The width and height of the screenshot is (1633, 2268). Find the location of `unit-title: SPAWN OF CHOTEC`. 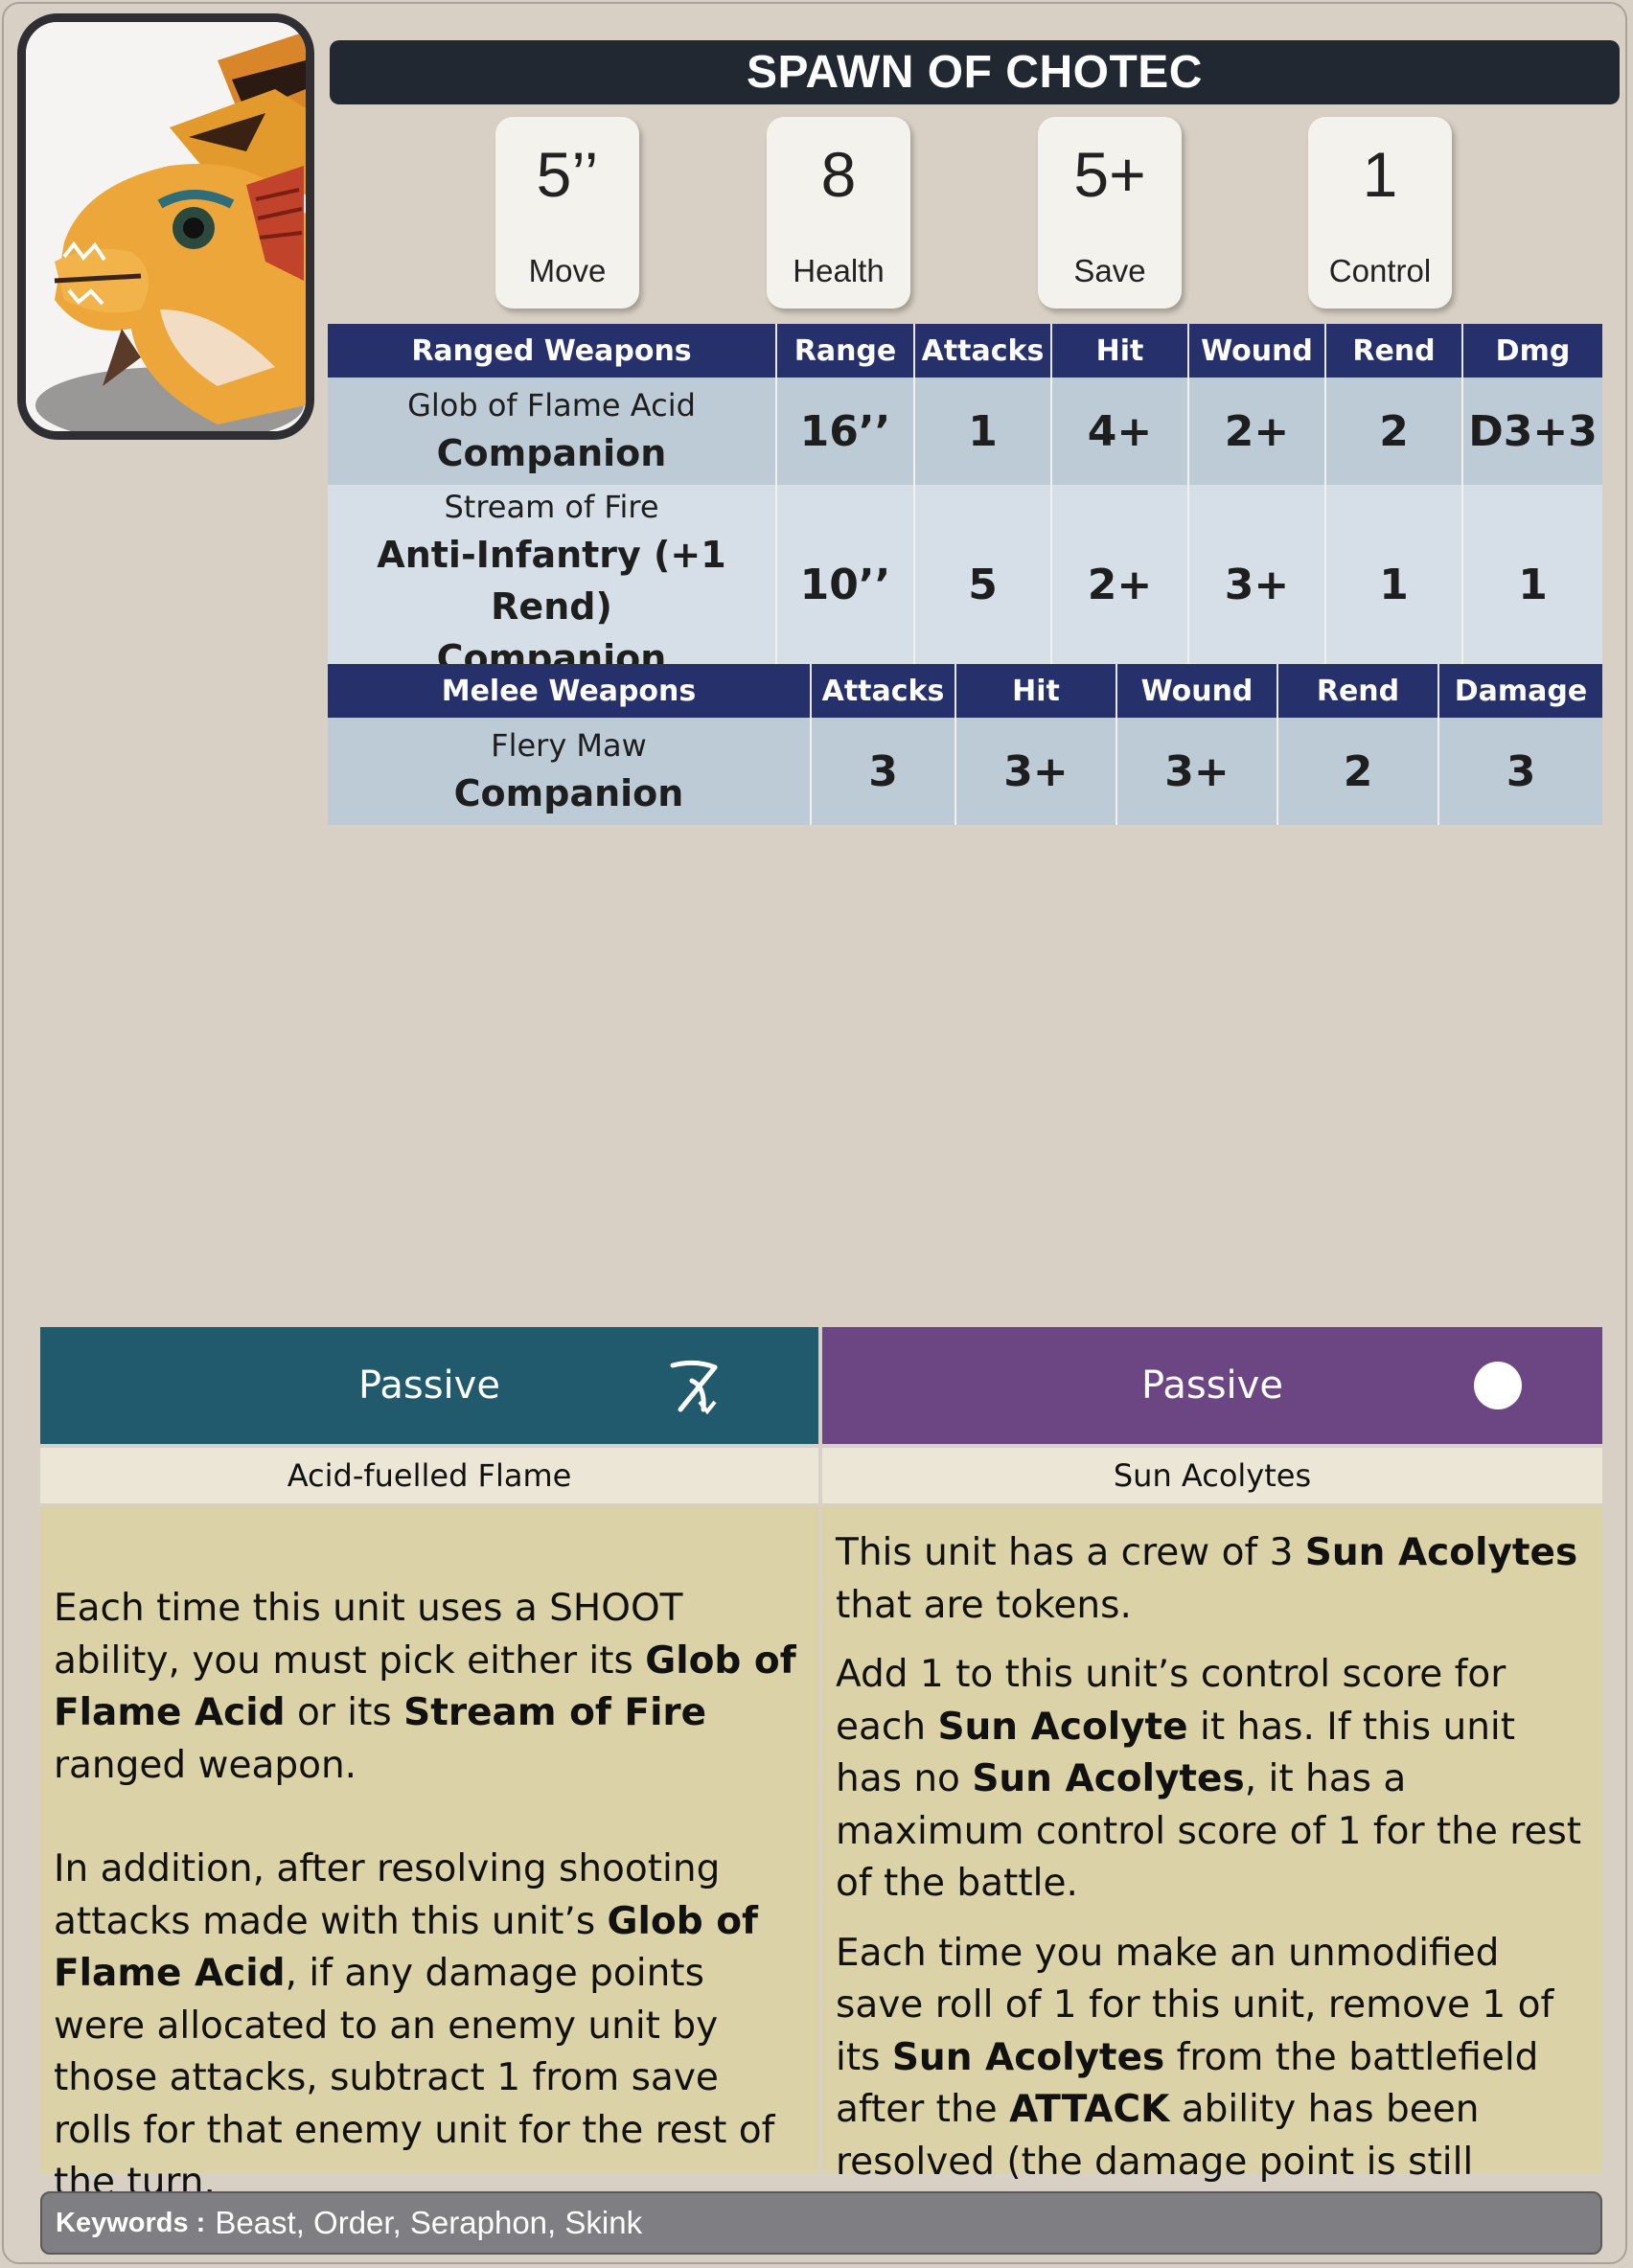

unit-title: SPAWN OF CHOTEC is located at coordinates (975, 72).